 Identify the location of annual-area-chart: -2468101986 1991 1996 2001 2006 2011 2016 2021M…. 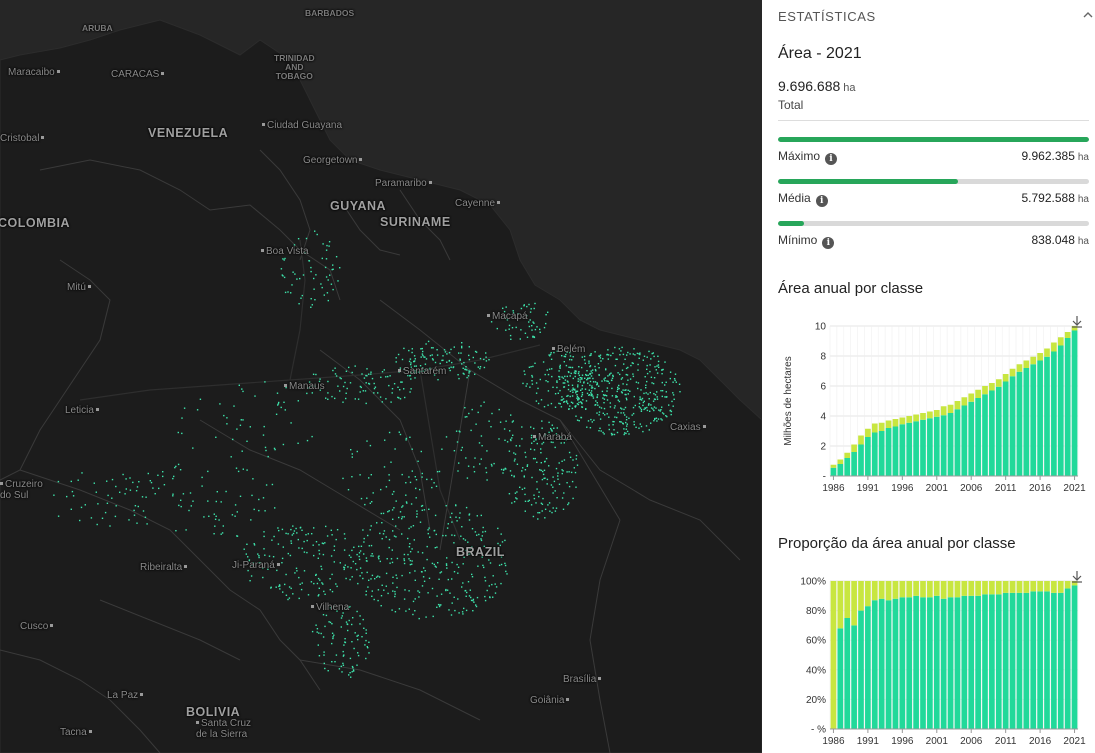
(935, 404).